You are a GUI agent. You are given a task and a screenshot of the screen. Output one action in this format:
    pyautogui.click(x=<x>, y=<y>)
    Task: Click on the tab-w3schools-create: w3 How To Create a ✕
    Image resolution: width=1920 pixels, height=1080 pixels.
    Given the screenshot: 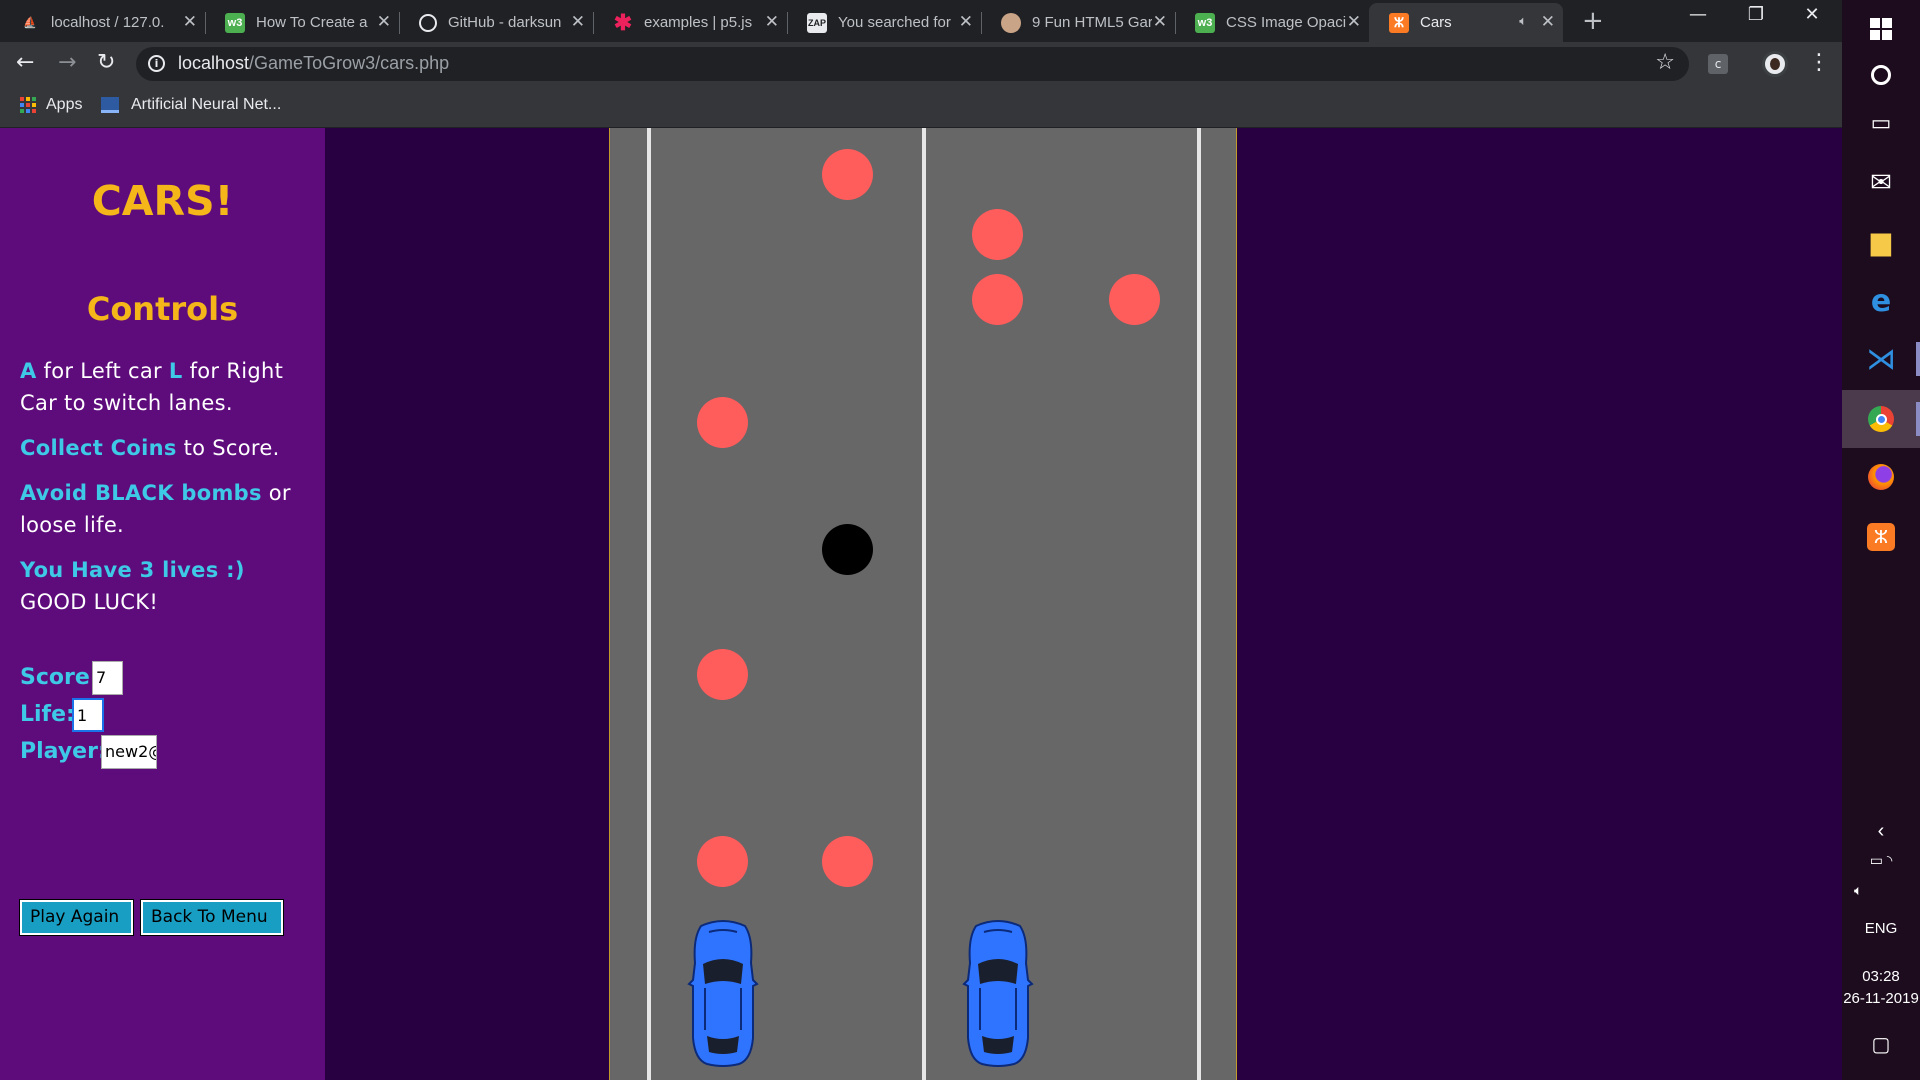 What is the action you would take?
    pyautogui.click(x=302, y=22)
    